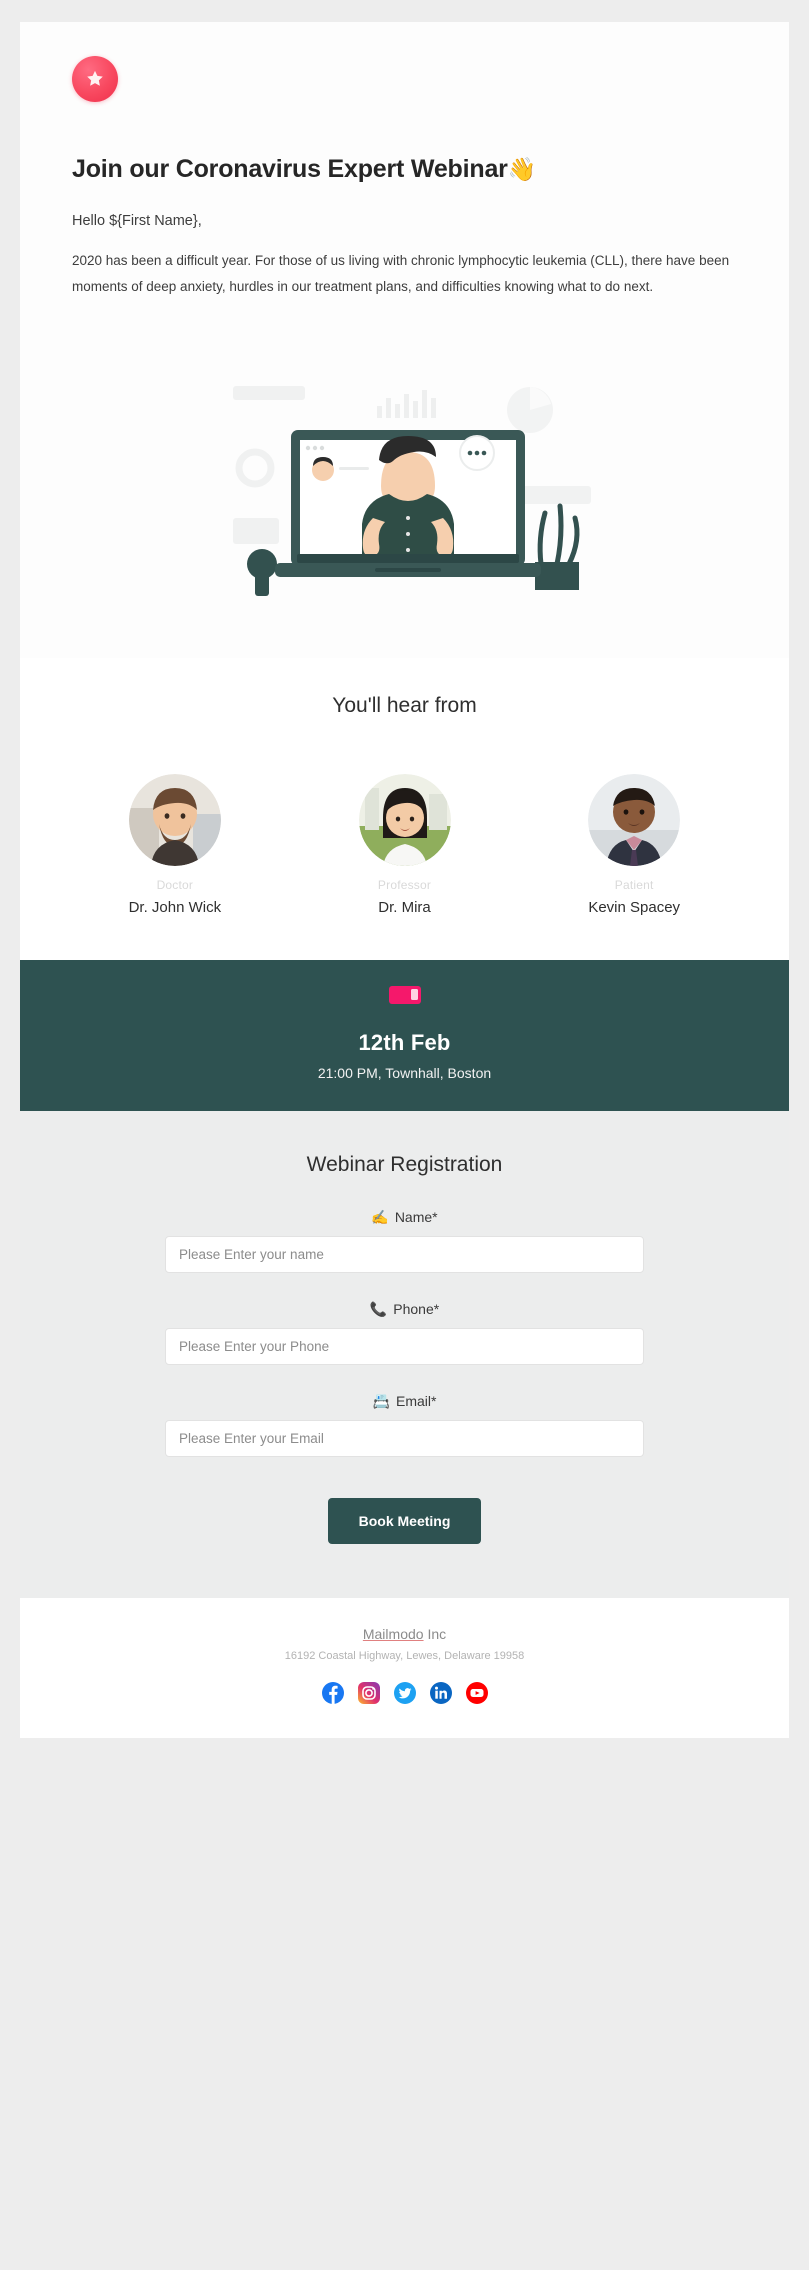 The width and height of the screenshot is (809, 2270). Describe the element at coordinates (404, 492) in the screenshot. I see `webinar-laptop-illustration` at that location.